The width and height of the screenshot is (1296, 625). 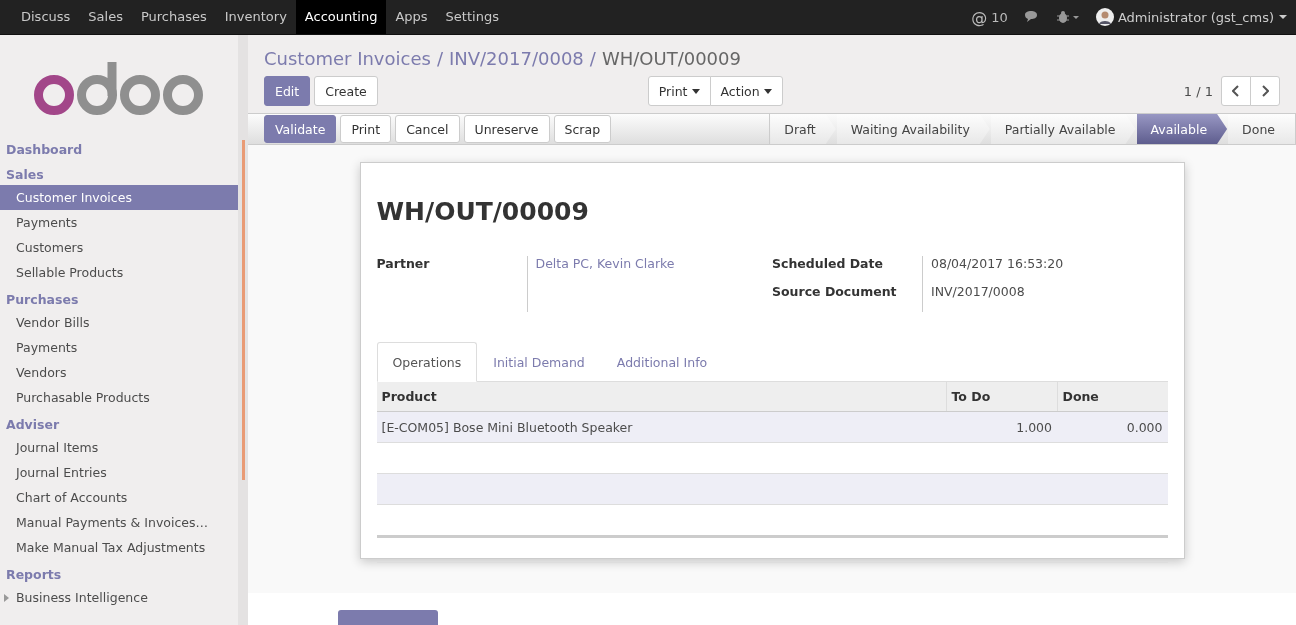 What do you see at coordinates (539, 362) in the screenshot?
I see `notebook-tab: Initial Demand` at bounding box center [539, 362].